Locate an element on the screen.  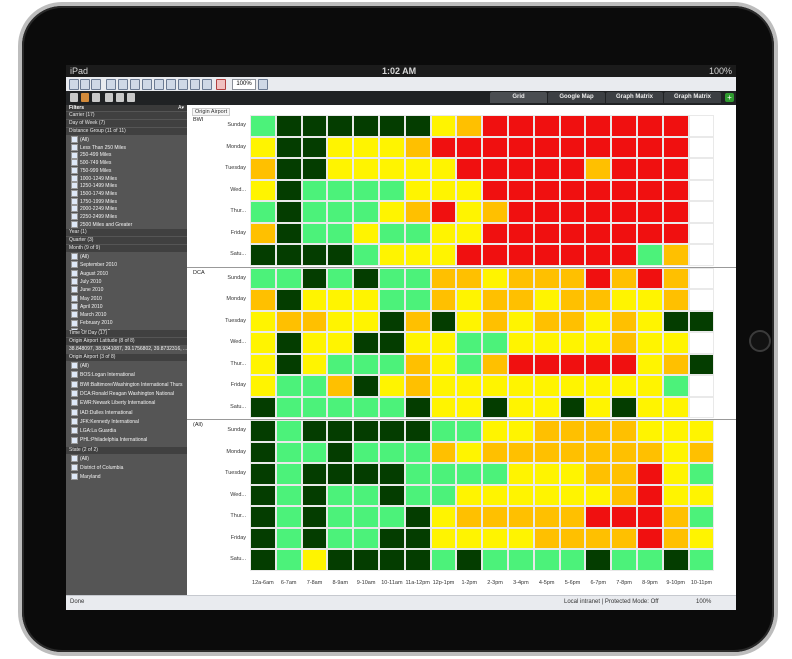
month-checkbox-item: (All) is located at coordinates (80, 257).